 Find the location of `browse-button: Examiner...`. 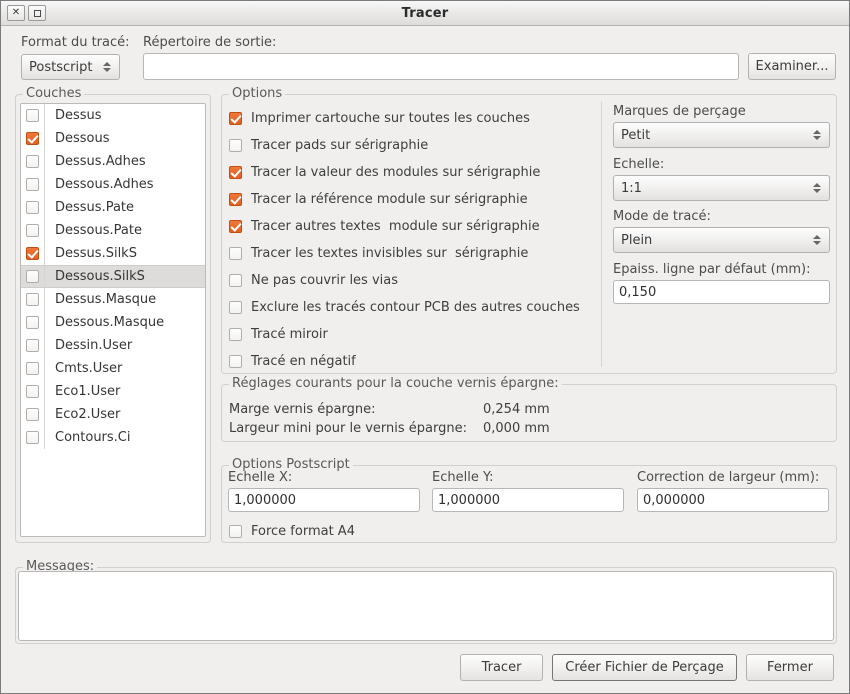

browse-button: Examiner... is located at coordinates (792, 66).